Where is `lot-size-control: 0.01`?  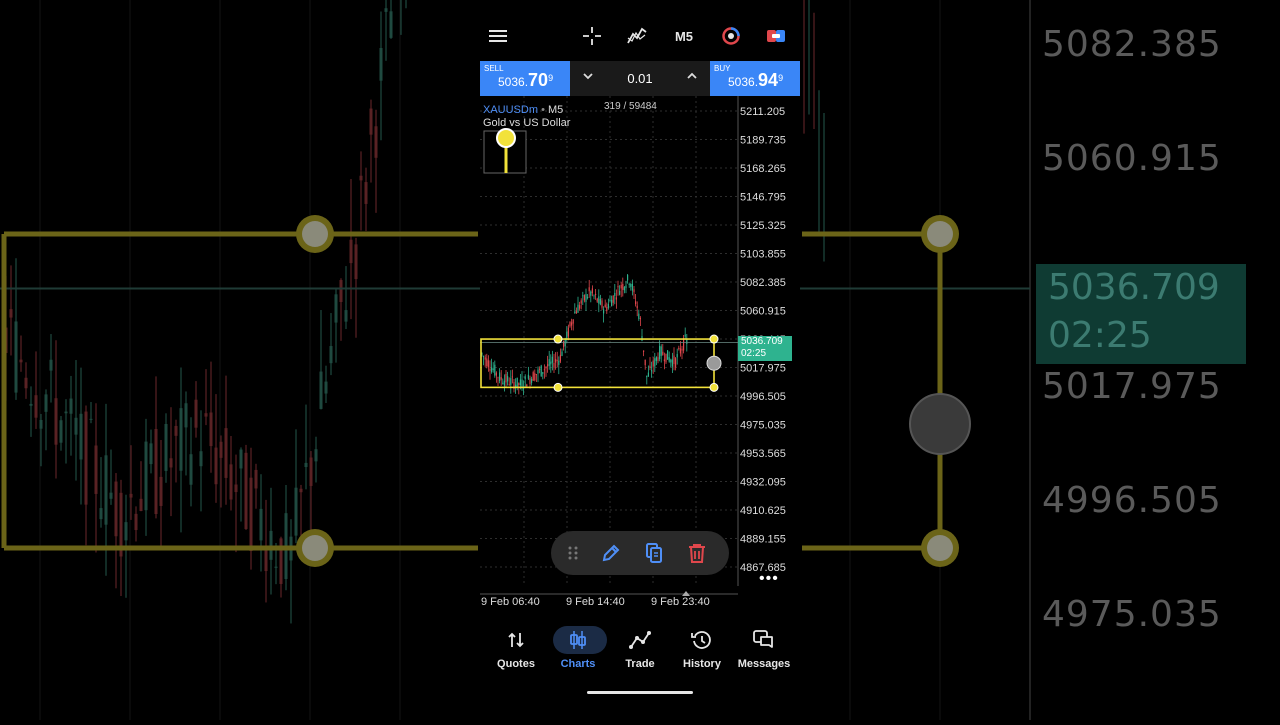
lot-size-control: 0.01 is located at coordinates (640, 78).